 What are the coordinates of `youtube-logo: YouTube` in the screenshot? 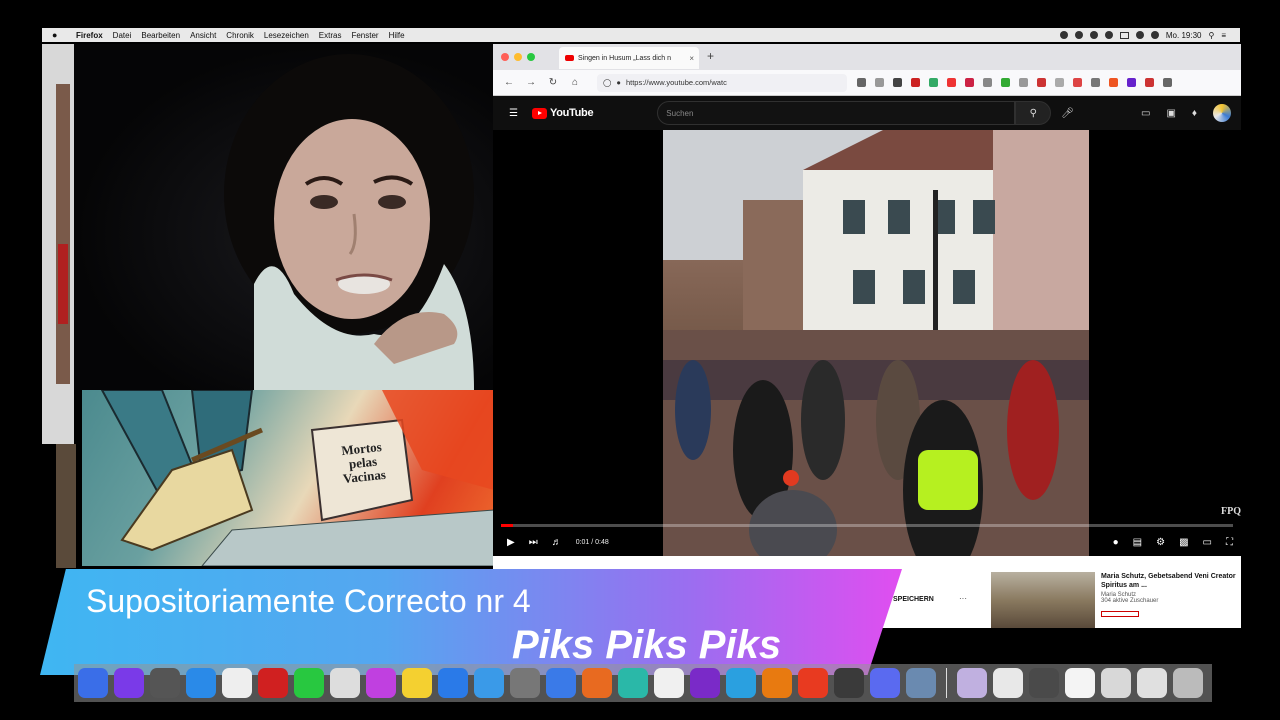 It's located at (562, 113).